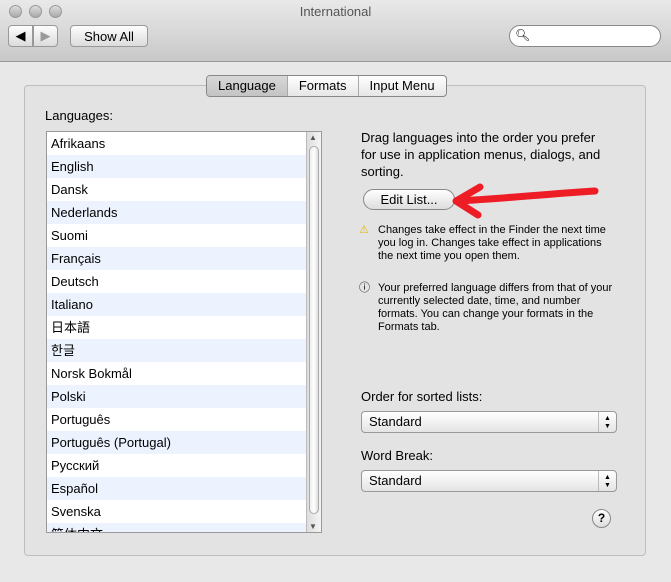 The image size is (671, 582). What do you see at coordinates (176, 527) in the screenshot?
I see `list-item: 简体中文` at bounding box center [176, 527].